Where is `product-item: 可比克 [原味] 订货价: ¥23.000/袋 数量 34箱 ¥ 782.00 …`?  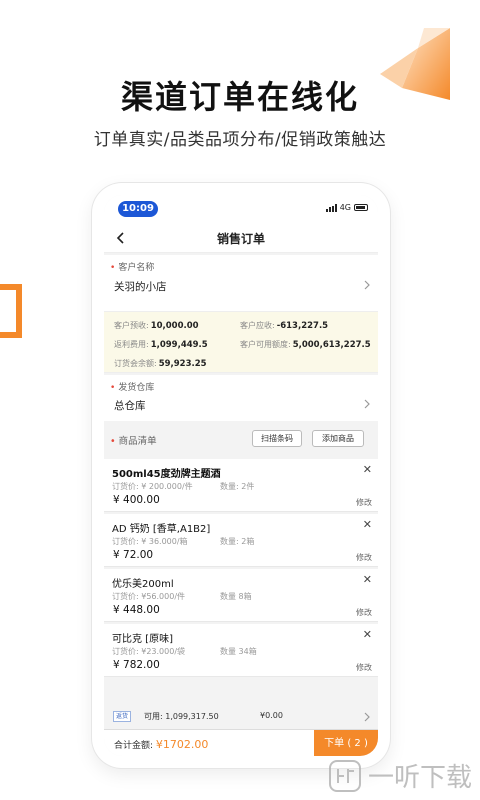
product-item: 可比克 [原味] 订货价: ¥23.000/袋 数量 34箱 ¥ 782.00 … is located at coordinates (241, 650).